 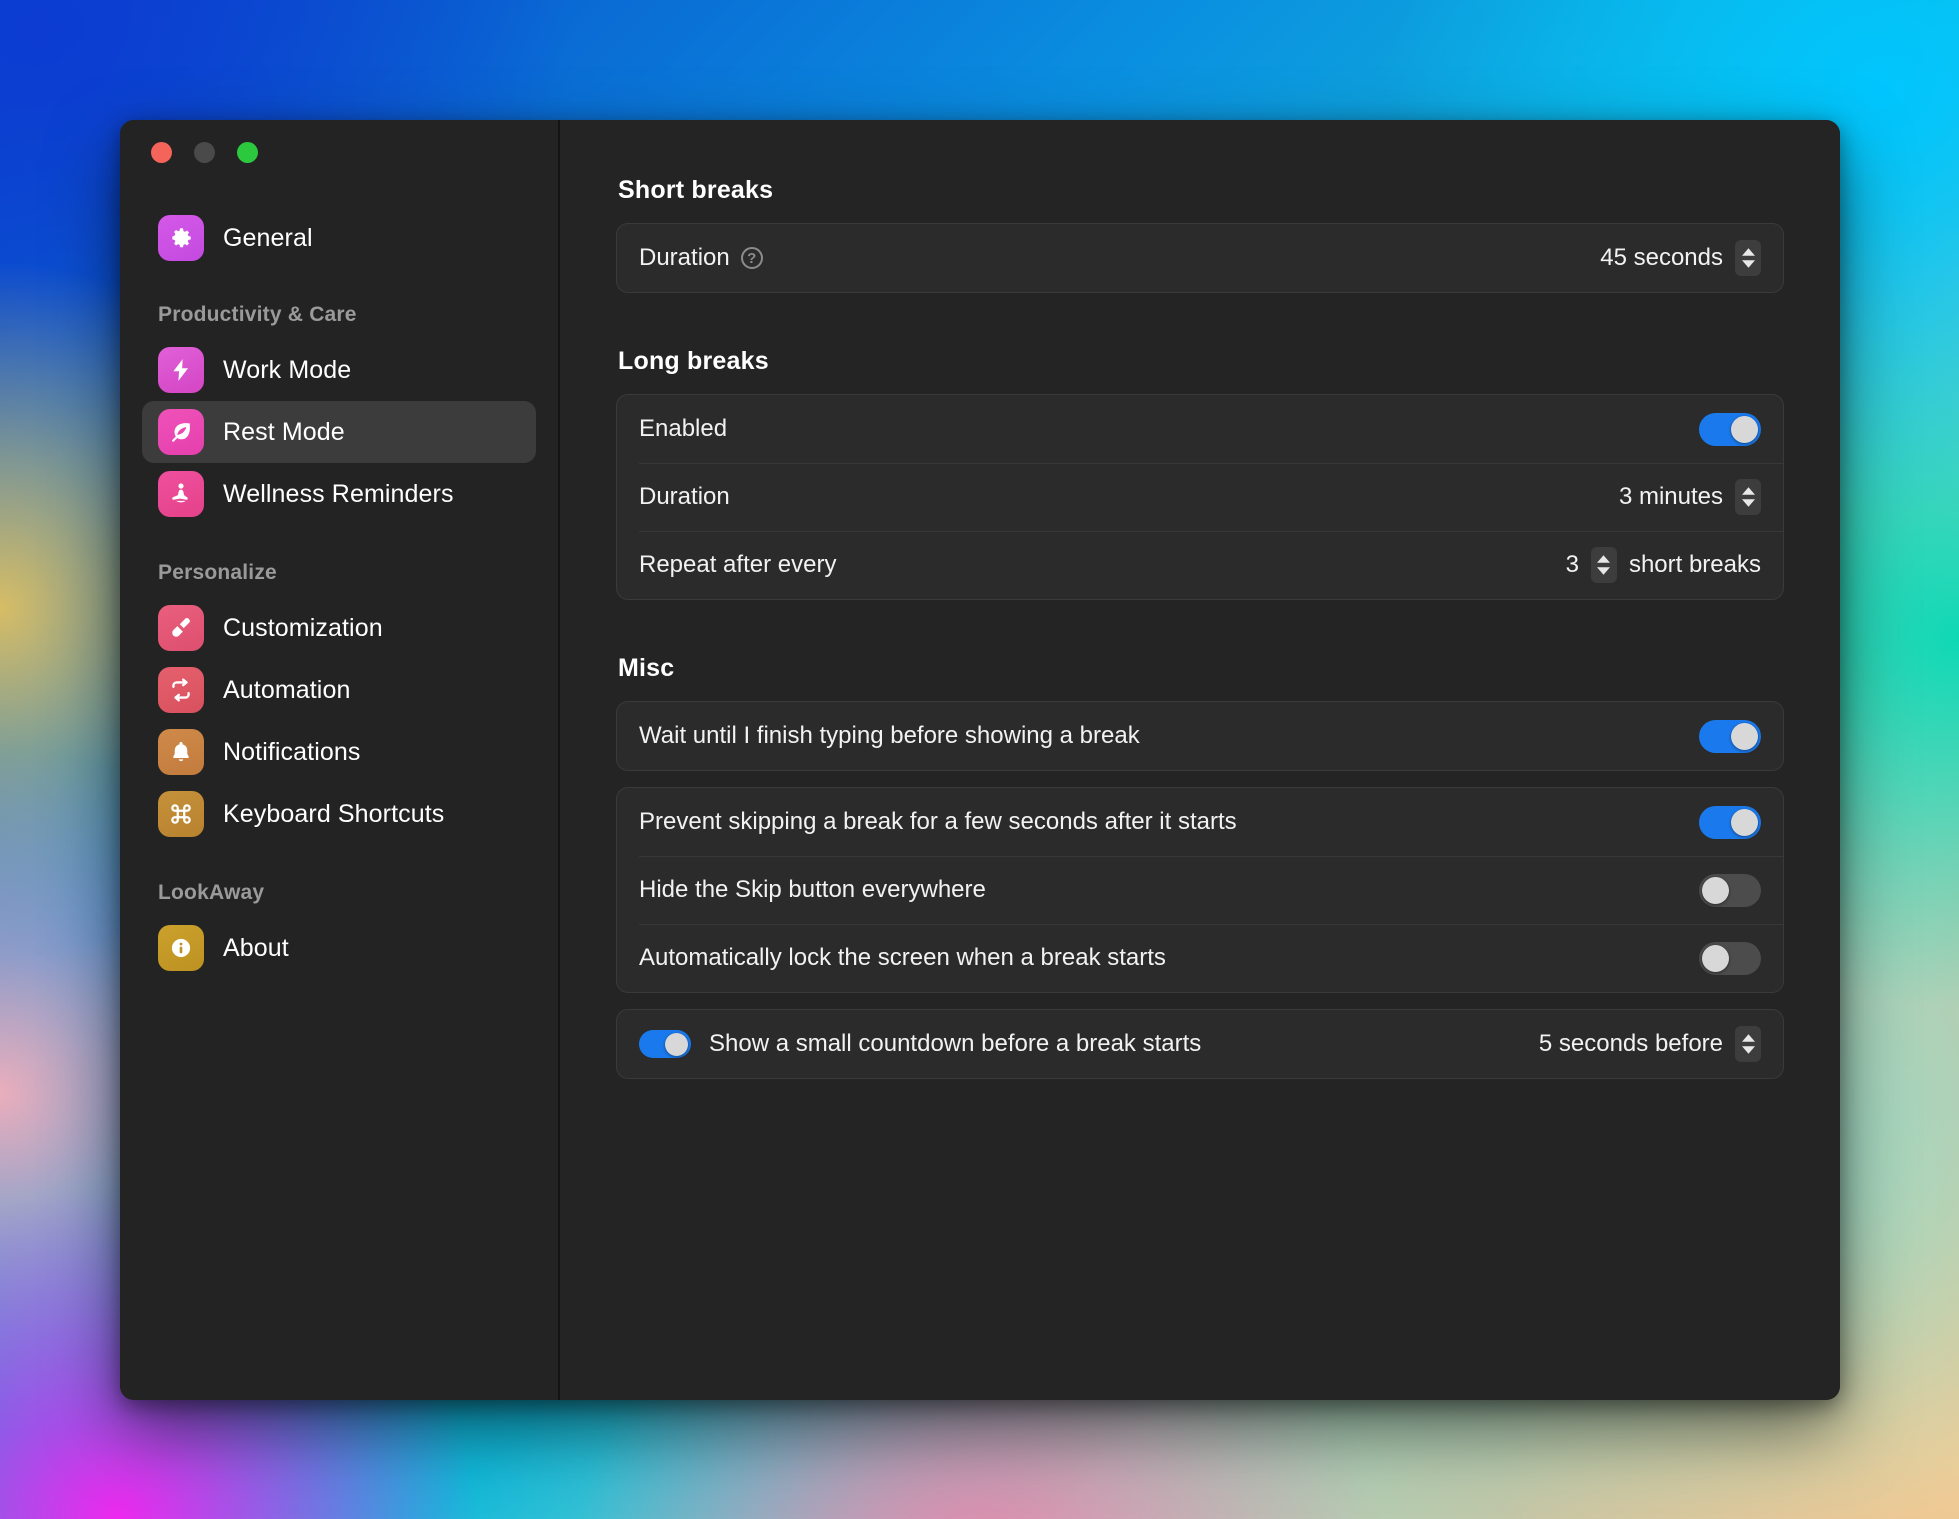 I want to click on hide-skip-label: Hide the Skip button everywhere, so click(x=812, y=889).